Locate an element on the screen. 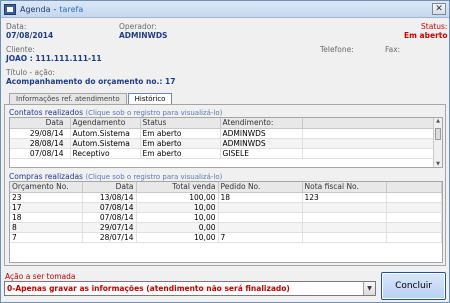  scroll-down-icon: ▼ is located at coordinates (438, 164).